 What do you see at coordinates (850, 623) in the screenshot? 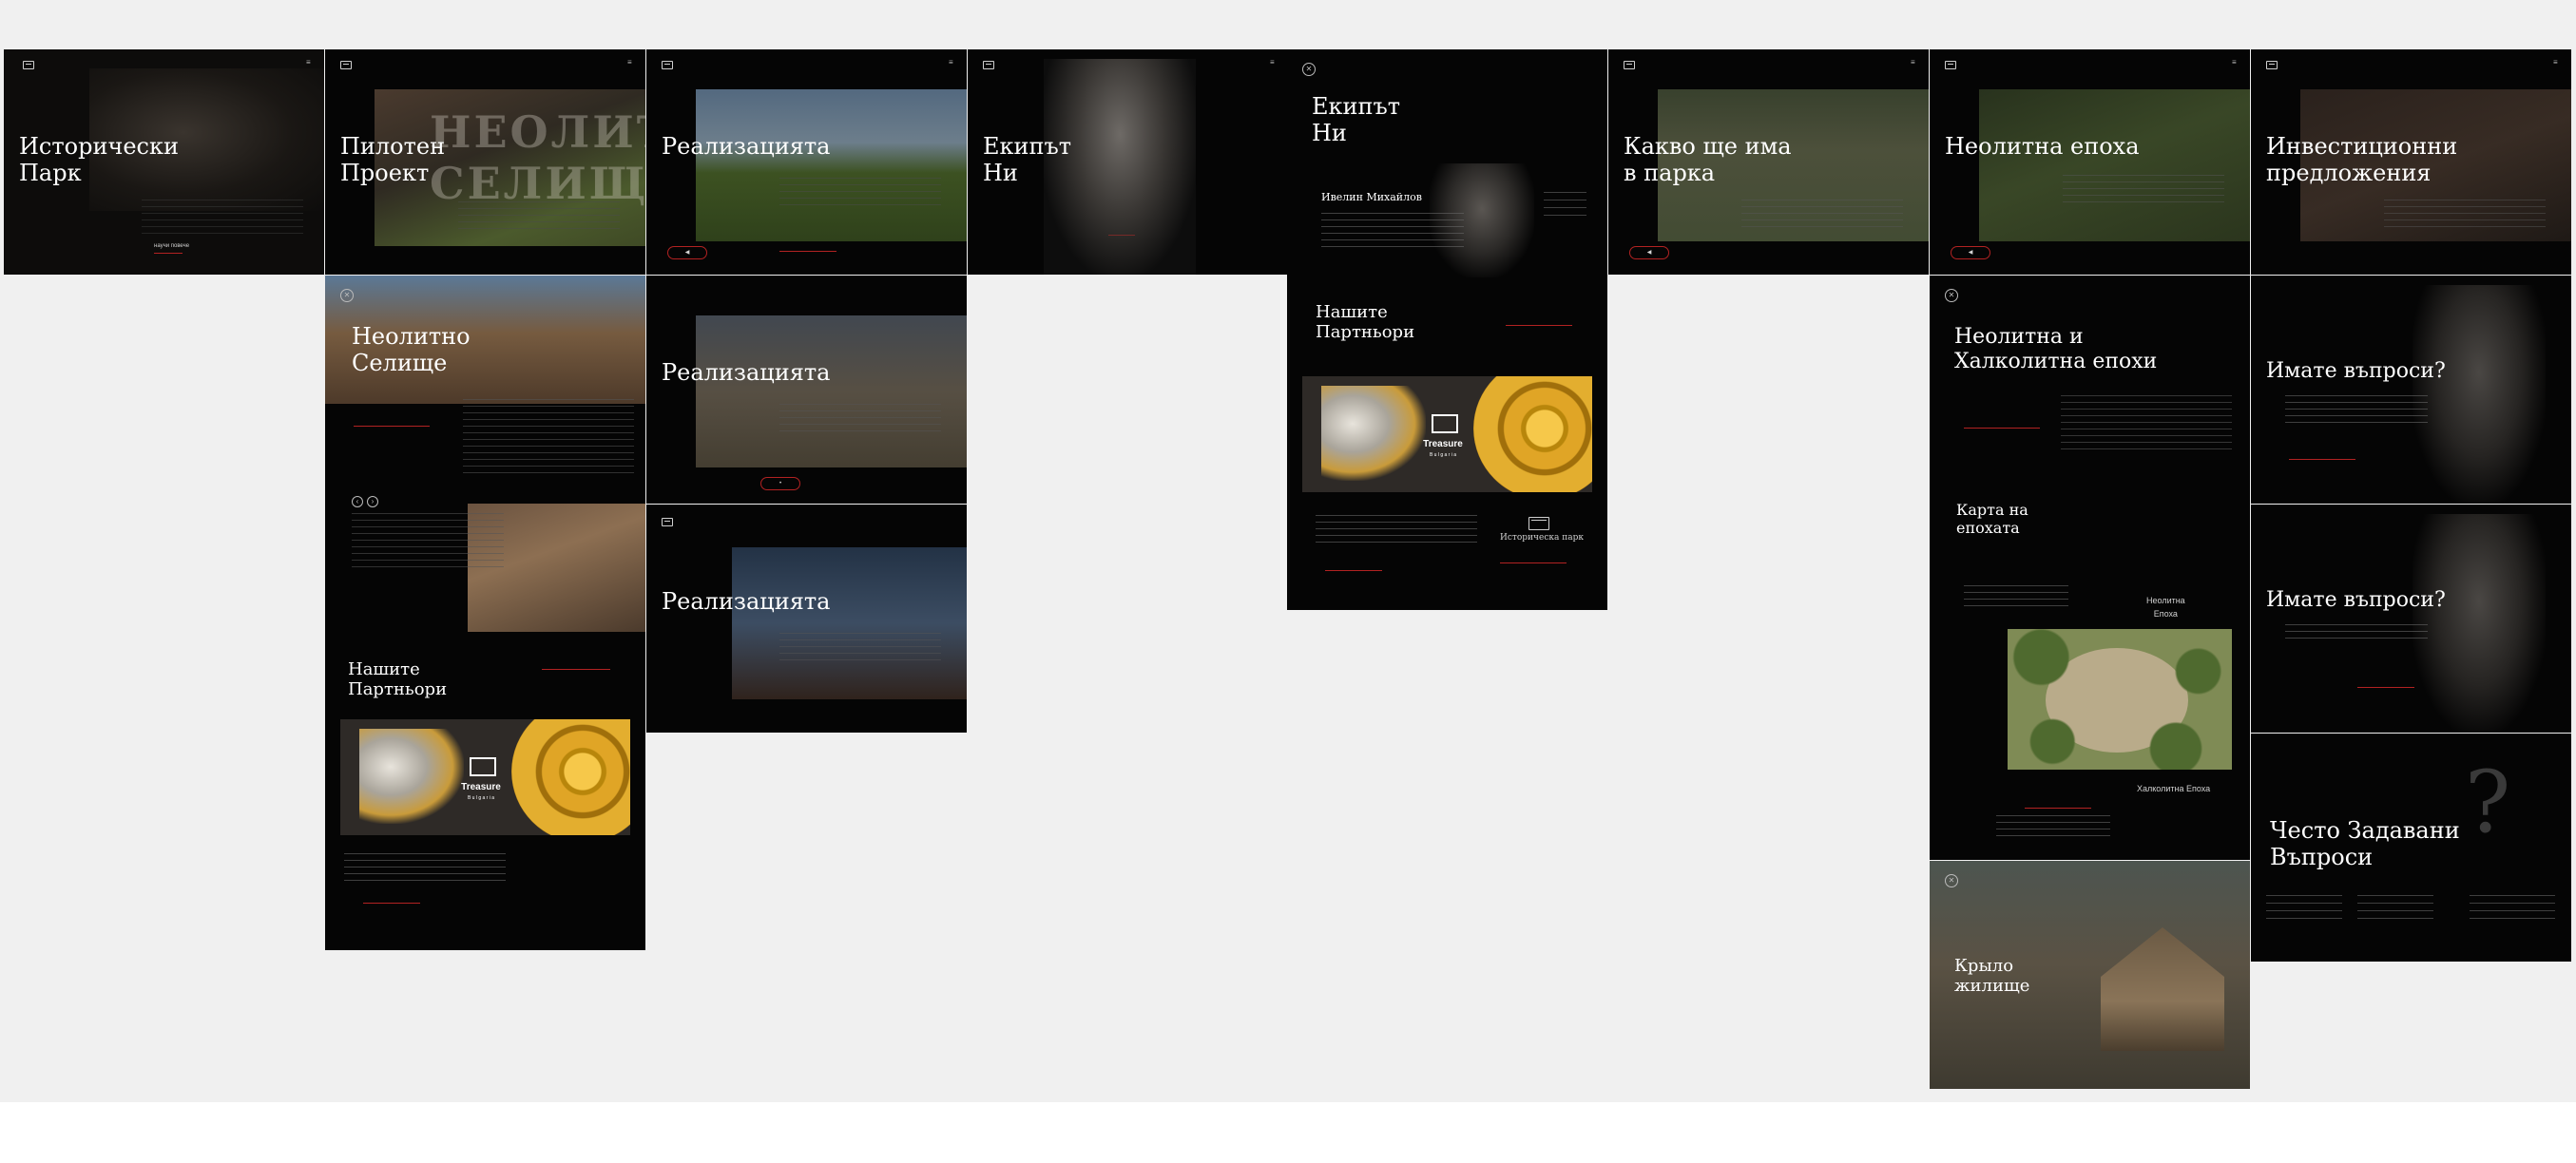
I see `statue-photo` at bounding box center [850, 623].